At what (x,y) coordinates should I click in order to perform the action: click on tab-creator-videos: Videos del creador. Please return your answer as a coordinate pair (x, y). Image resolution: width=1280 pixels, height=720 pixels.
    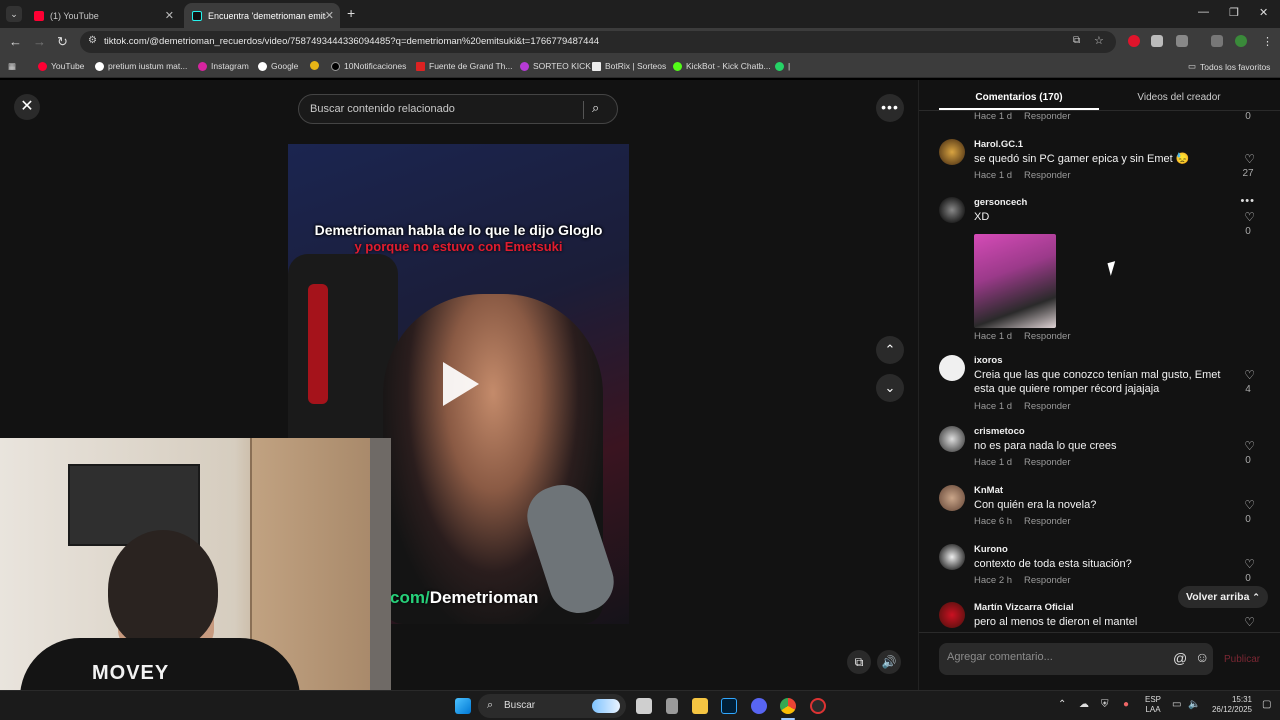
    Looking at the image, I should click on (1179, 97).